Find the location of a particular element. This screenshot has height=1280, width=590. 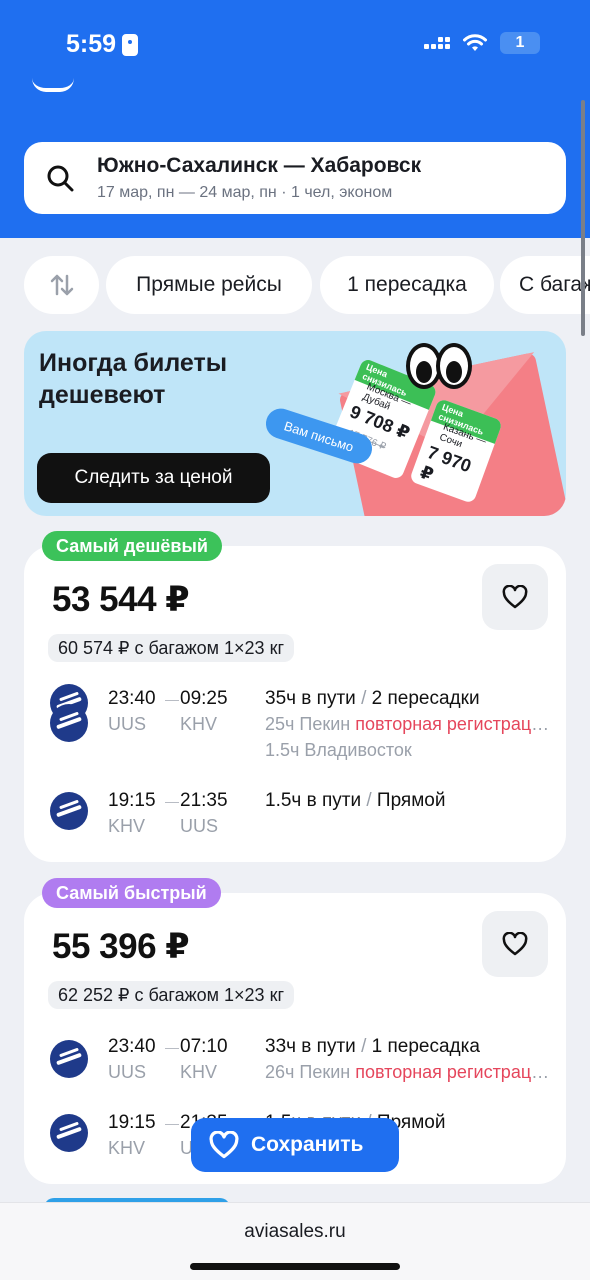

duration-info: 35ч в пути / 2 пересадки is located at coordinates (372, 698).